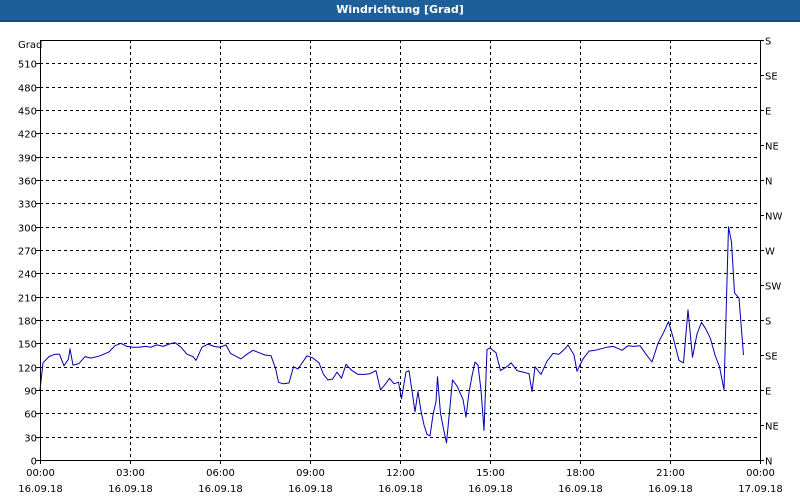  Describe the element at coordinates (27, 369) in the screenshot. I see `y-tick-label: 120` at that location.